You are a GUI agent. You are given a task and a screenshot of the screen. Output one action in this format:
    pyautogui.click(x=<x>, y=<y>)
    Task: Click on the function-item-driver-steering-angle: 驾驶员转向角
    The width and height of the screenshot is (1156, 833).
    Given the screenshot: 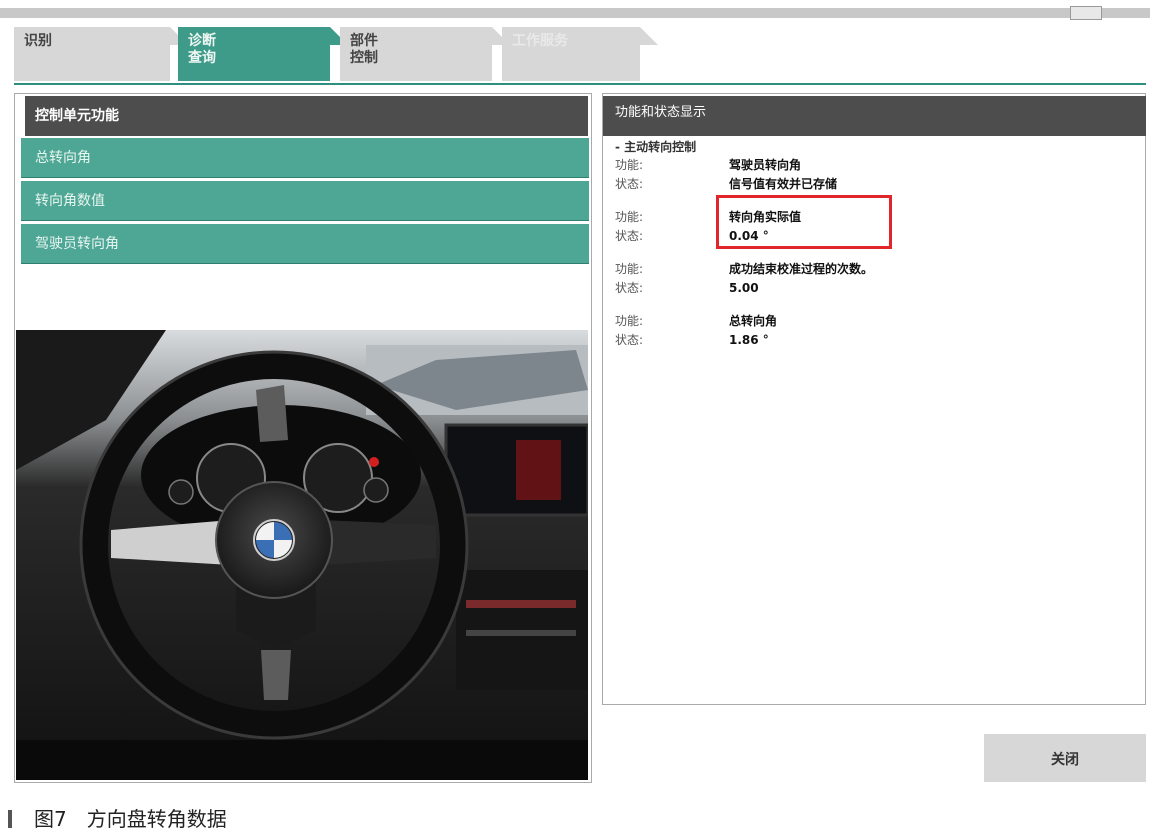 What is the action you would take?
    pyautogui.click(x=305, y=244)
    